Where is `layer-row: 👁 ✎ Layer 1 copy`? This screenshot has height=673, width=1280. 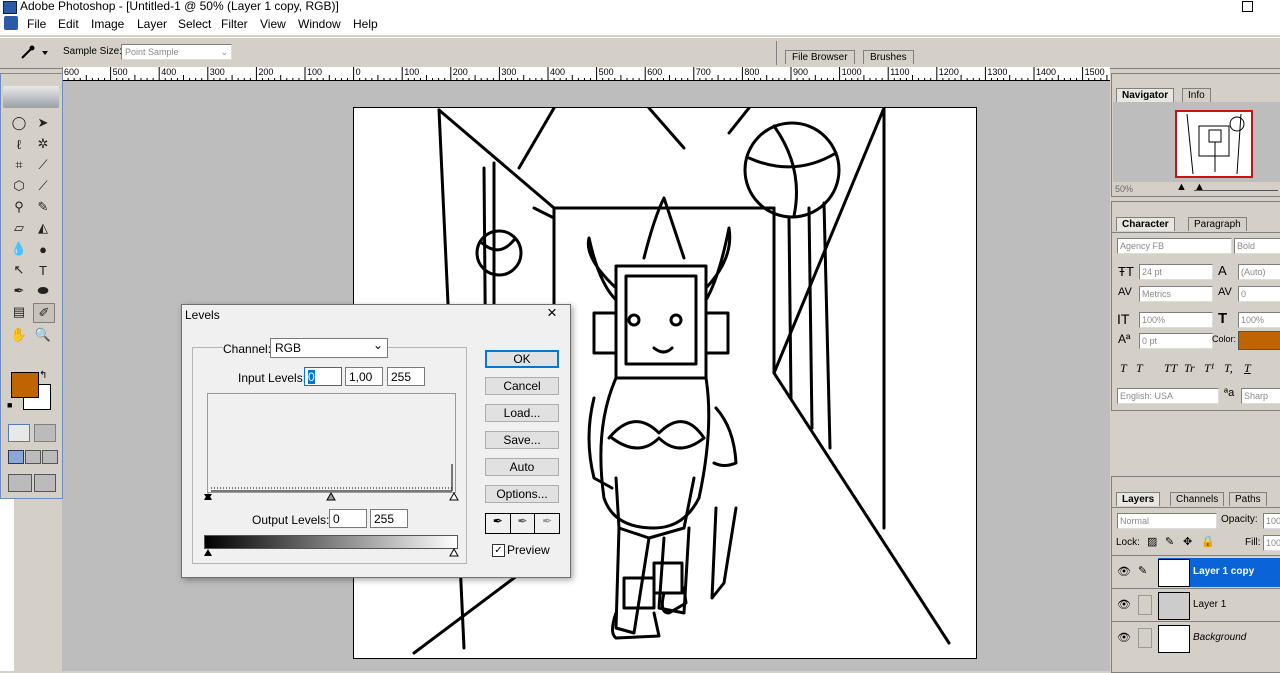
layer-row: 👁 ✎ Layer 1 copy is located at coordinates (1196, 571).